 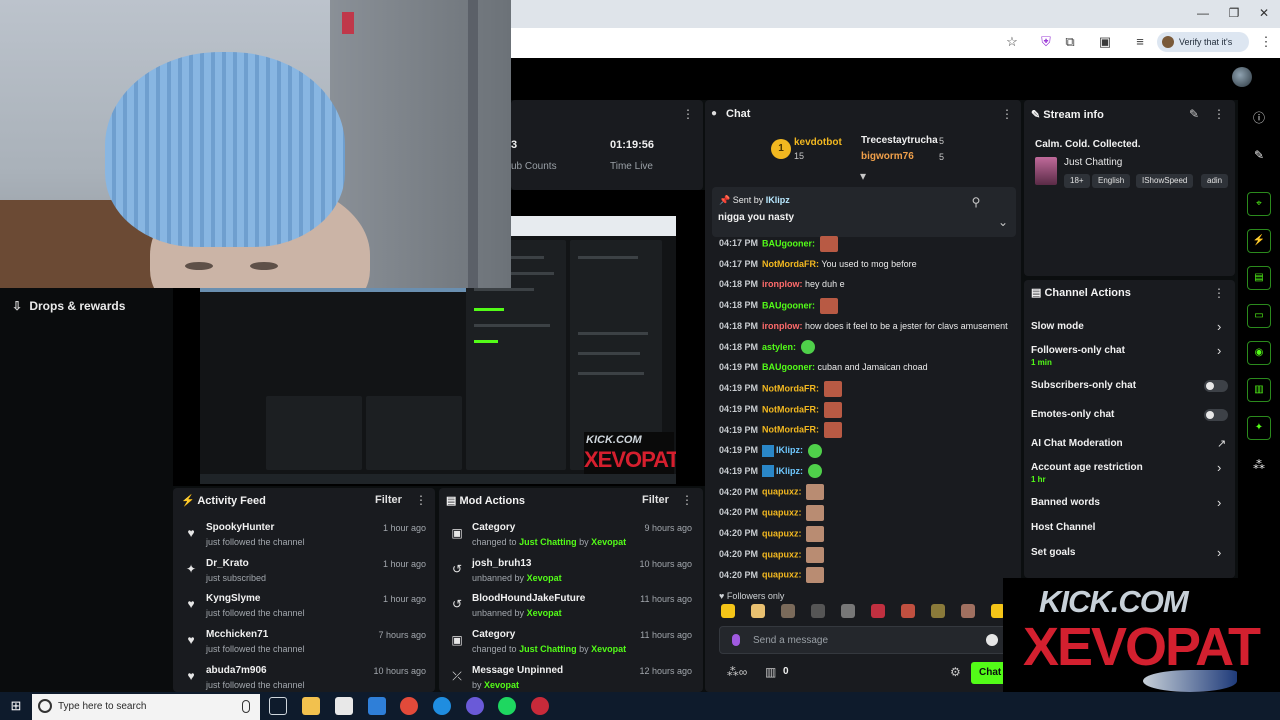 I want to click on user-avatar, so click(x=1242, y=77).